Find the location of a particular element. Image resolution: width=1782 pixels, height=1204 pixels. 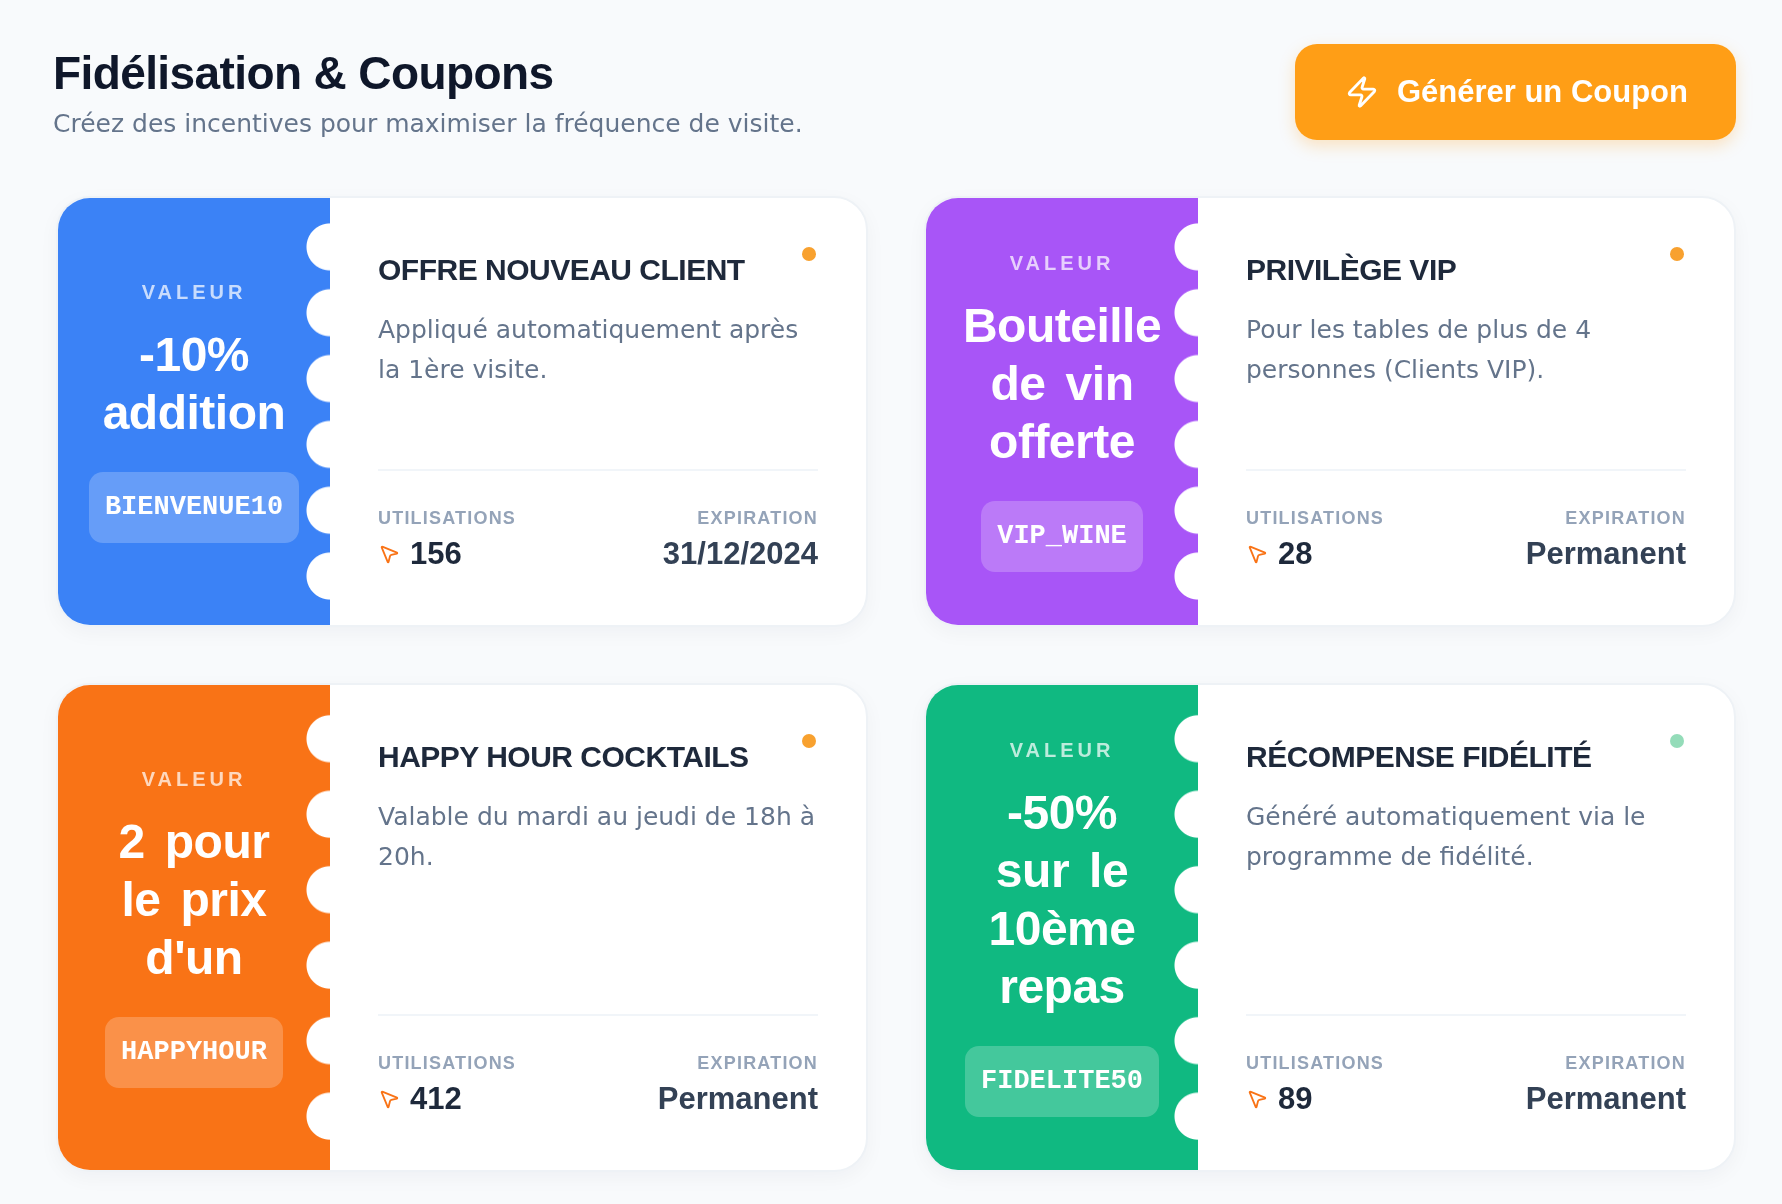

coupon-description: Valable du mardi au jeudi de 18h à 20h. is located at coordinates (597, 837).